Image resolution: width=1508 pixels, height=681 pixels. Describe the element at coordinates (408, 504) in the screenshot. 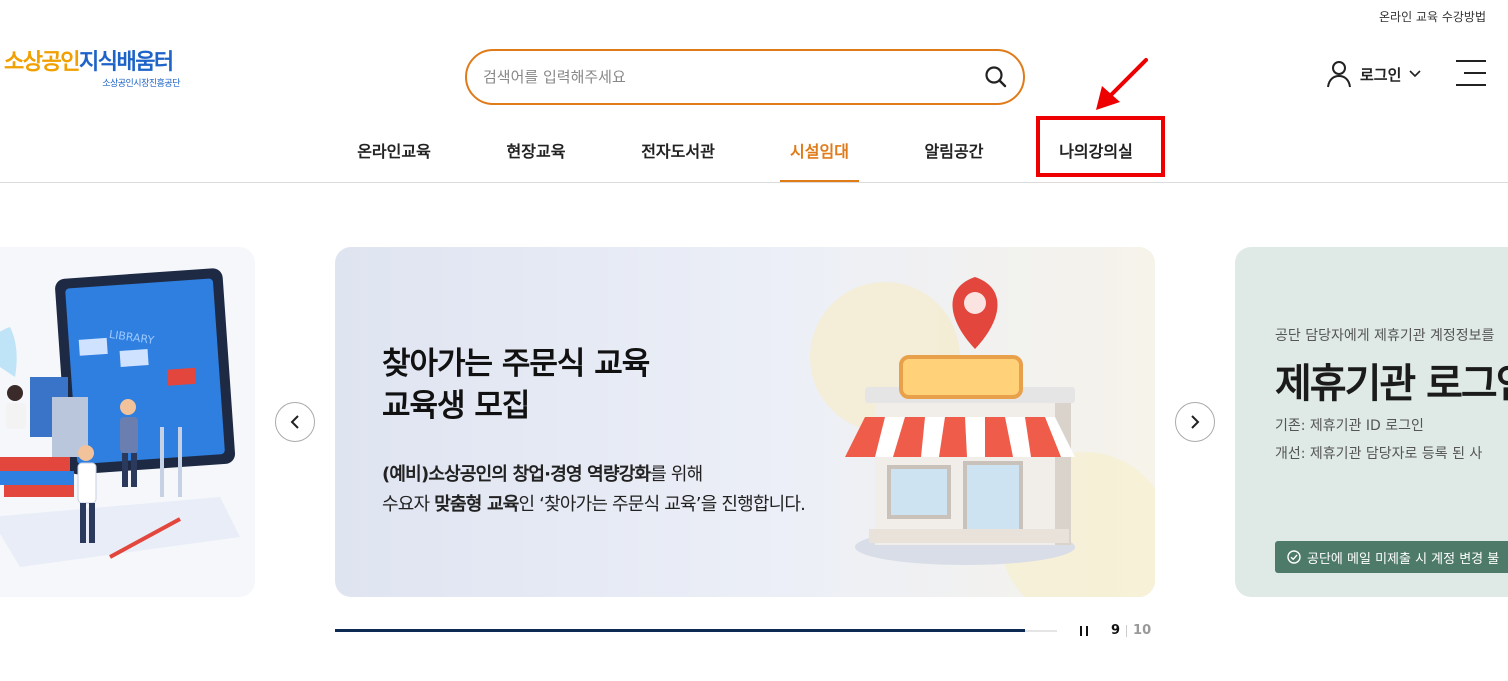

I see `slide-desc-text-2a: 수요자` at that location.